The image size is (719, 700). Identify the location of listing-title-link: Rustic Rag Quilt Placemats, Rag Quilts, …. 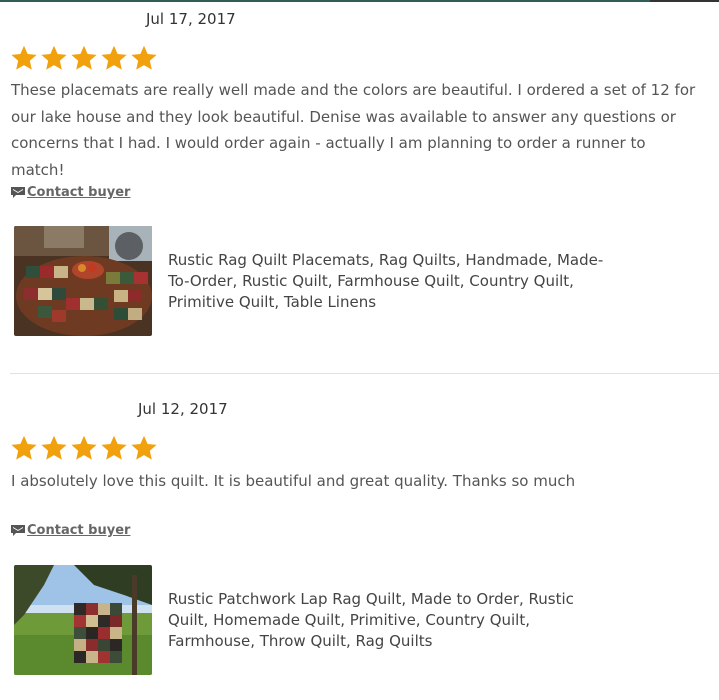
(388, 281).